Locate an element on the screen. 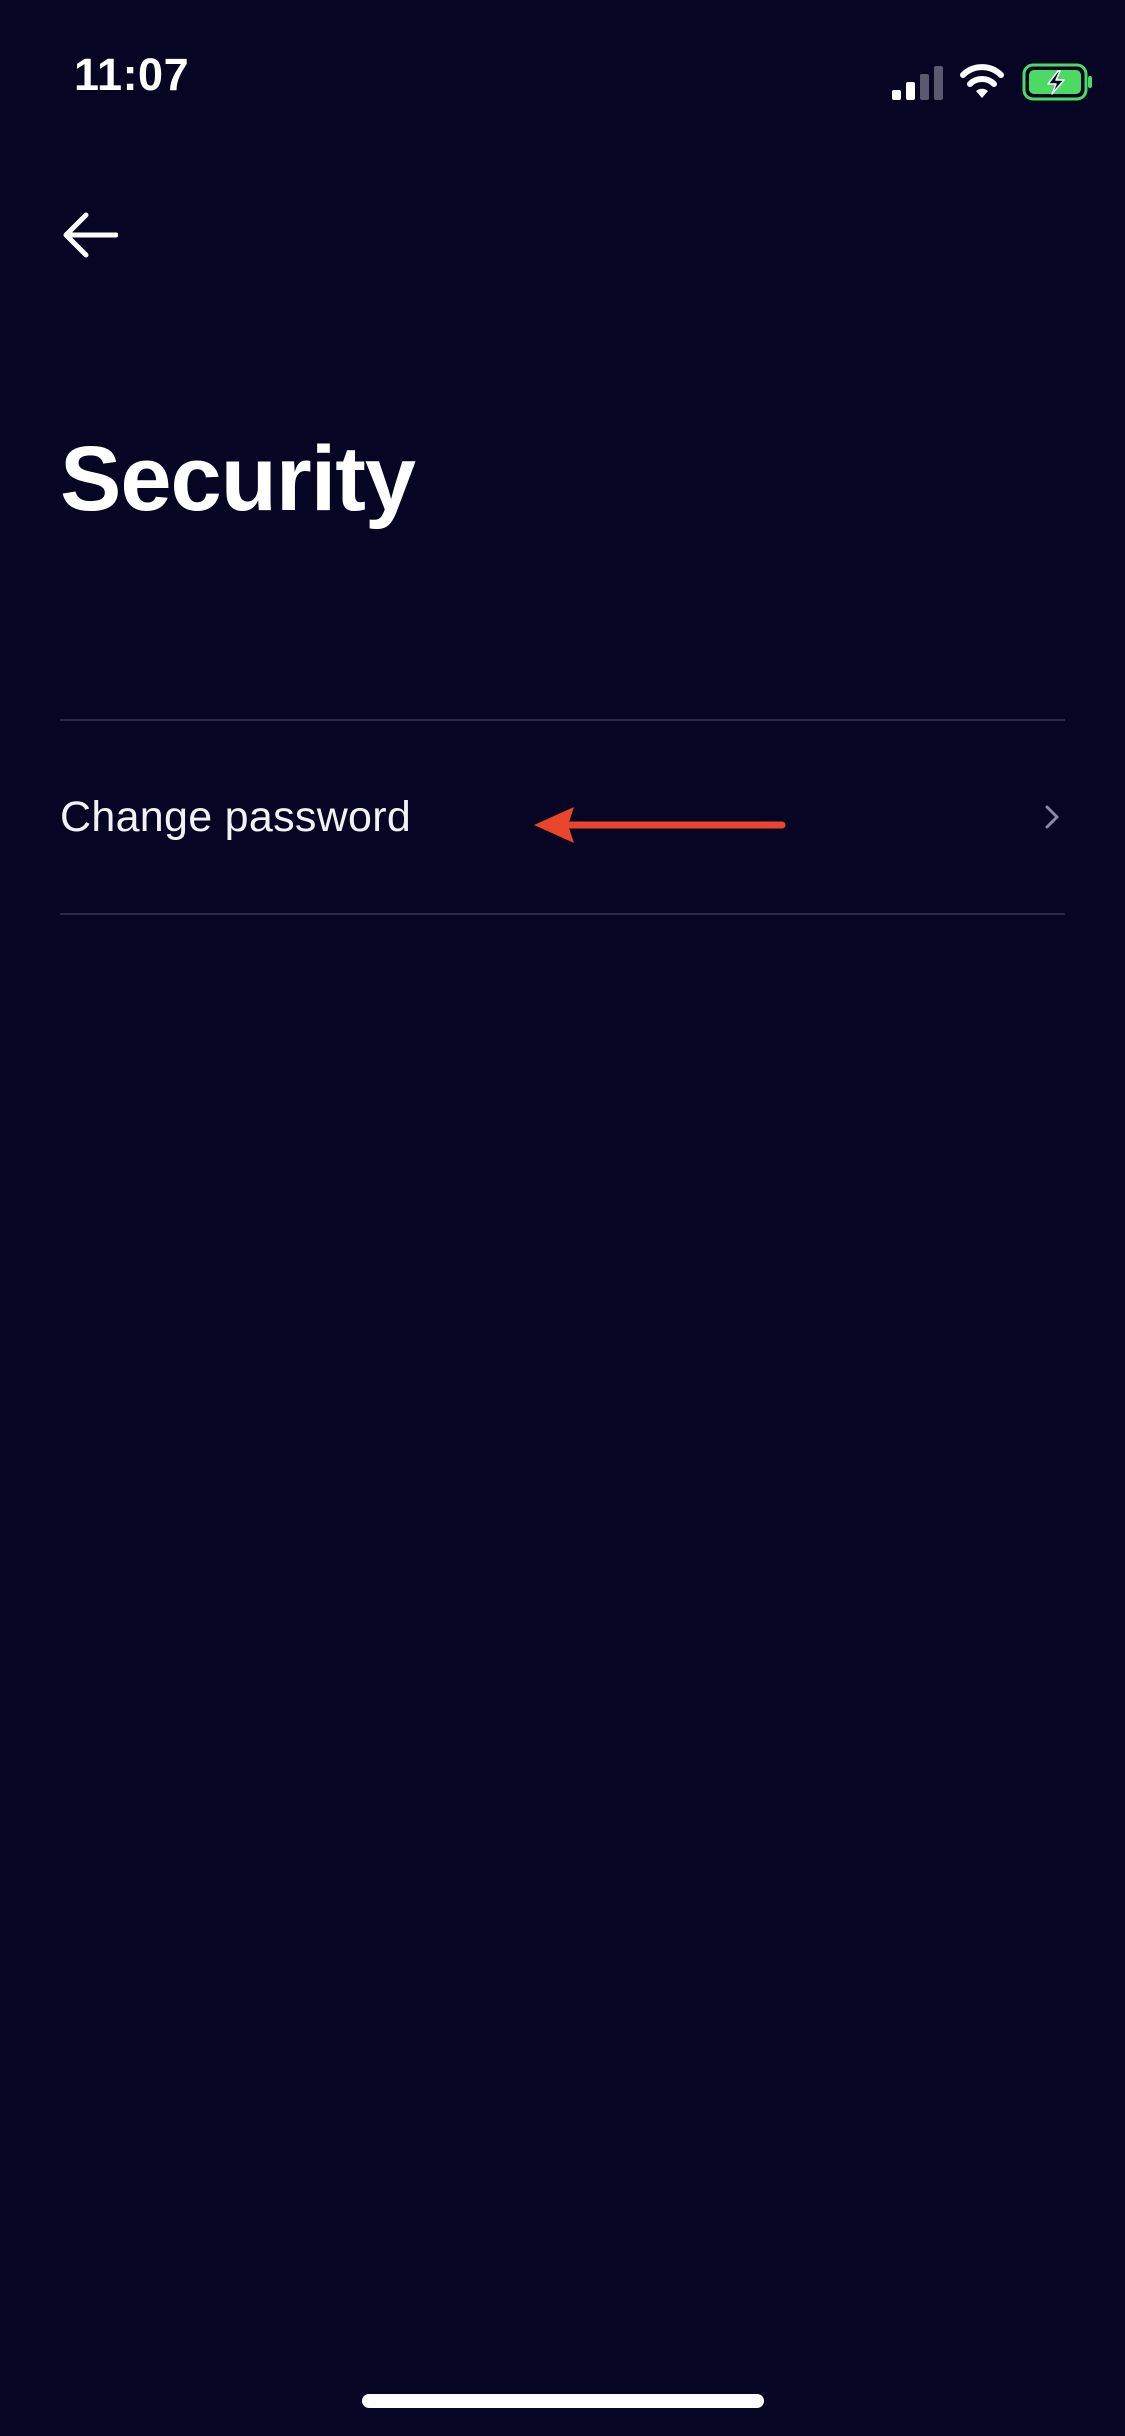 Image resolution: width=1125 pixels, height=2436 pixels. battery-charging-icon is located at coordinates (1057, 82).